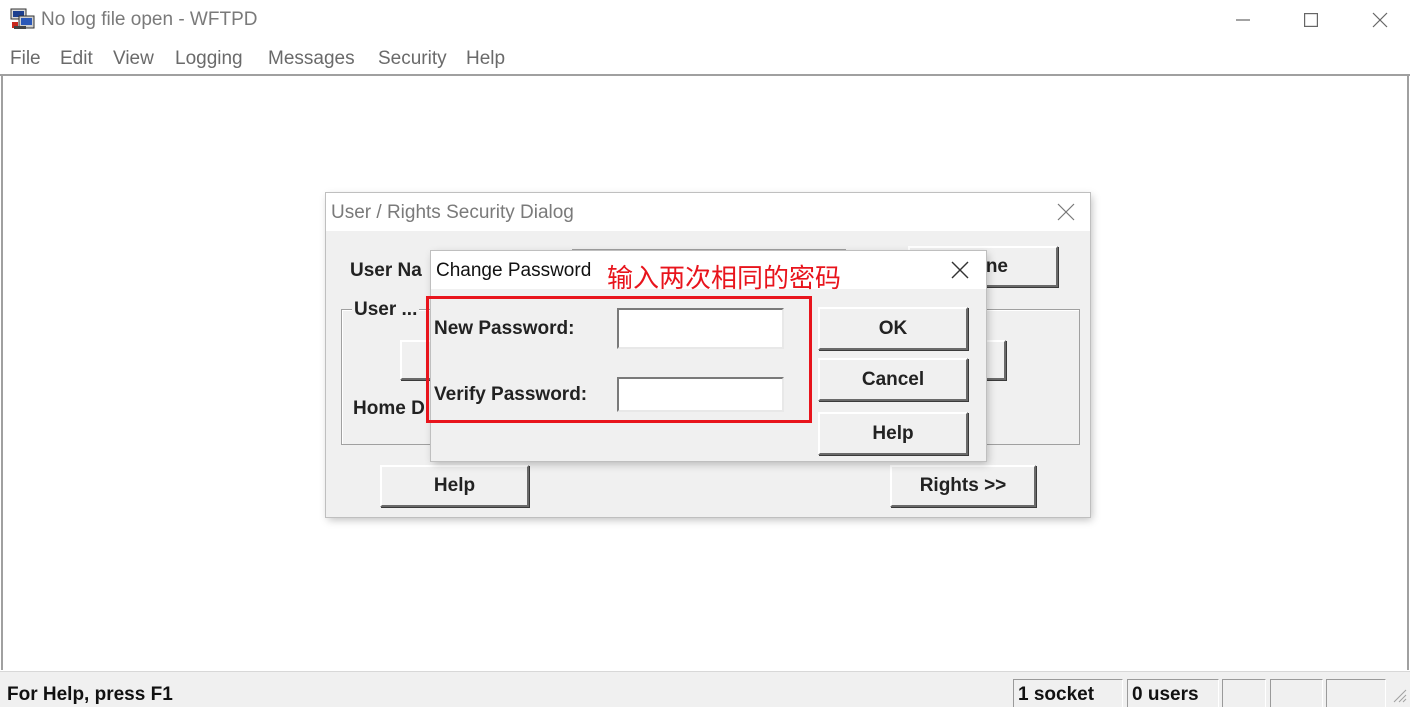 The image size is (1410, 707). Describe the element at coordinates (705, 20) in the screenshot. I see `title-bar: No log file open - WFTPD` at that location.